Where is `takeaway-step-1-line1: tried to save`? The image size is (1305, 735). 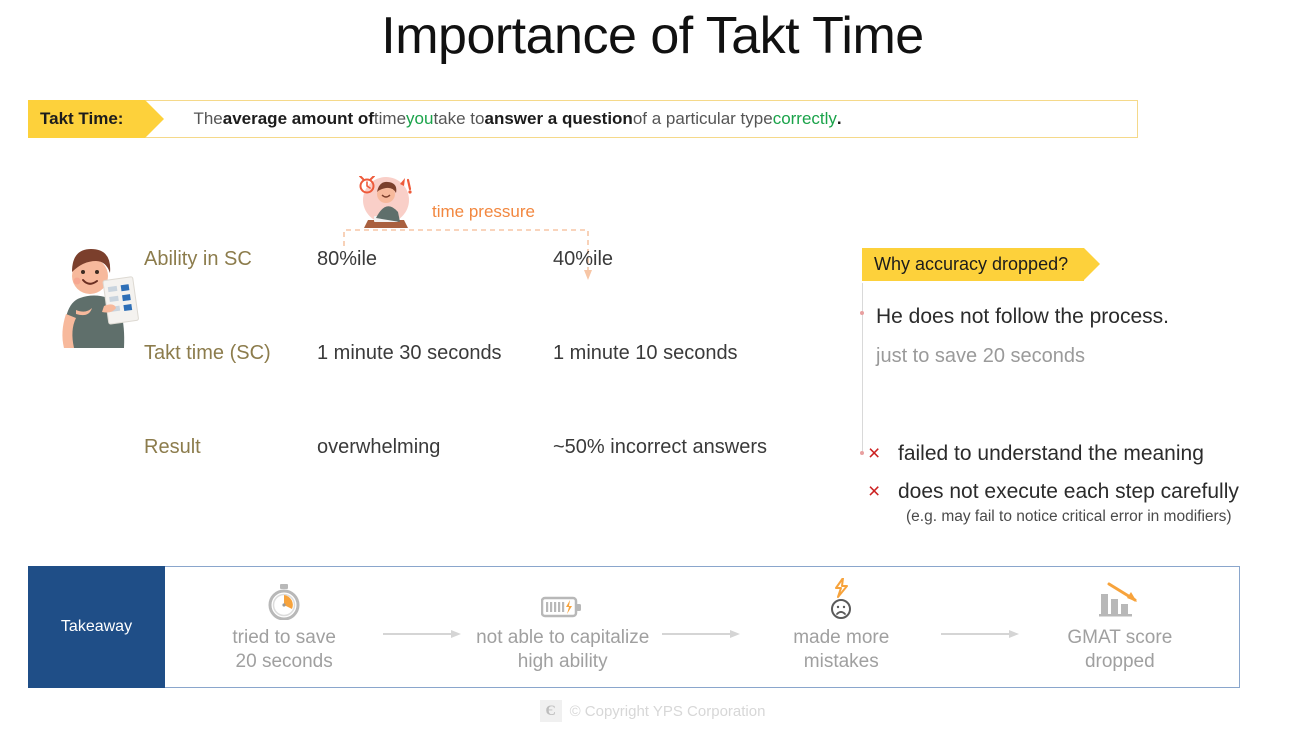
takeaway-step-1-line1: tried to save is located at coordinates (284, 637).